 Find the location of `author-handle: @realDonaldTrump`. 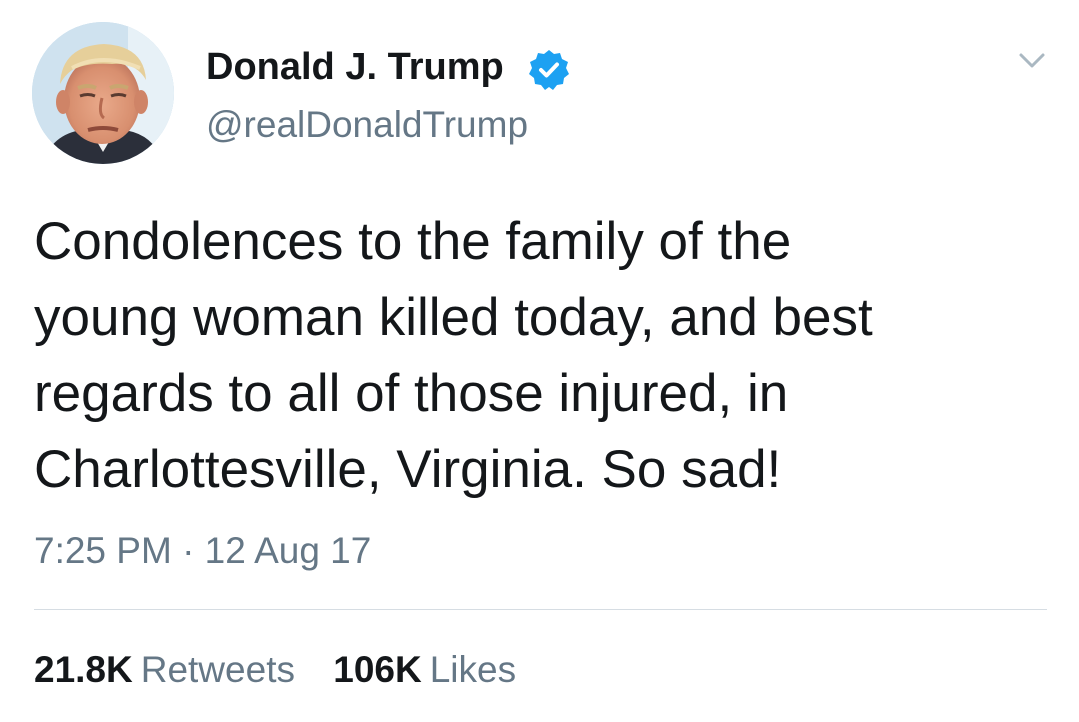

author-handle: @realDonaldTrump is located at coordinates (367, 125).